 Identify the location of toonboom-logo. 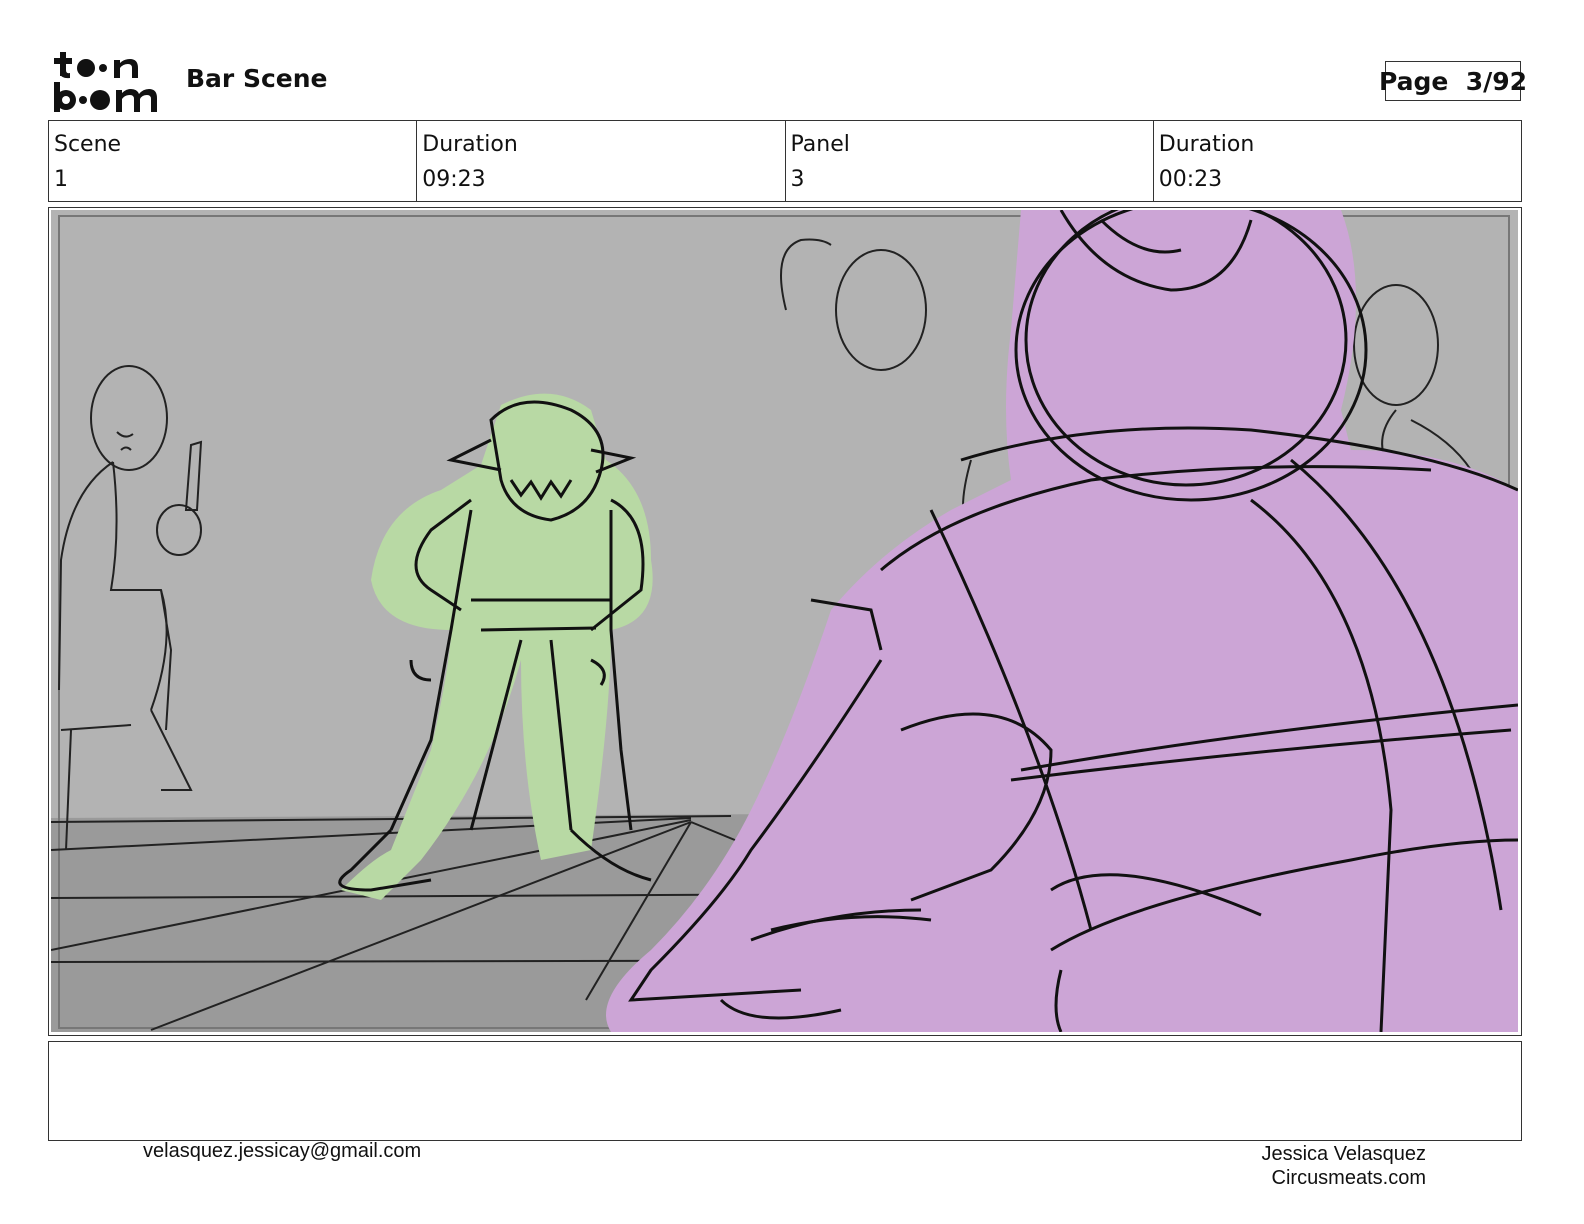
(105, 82).